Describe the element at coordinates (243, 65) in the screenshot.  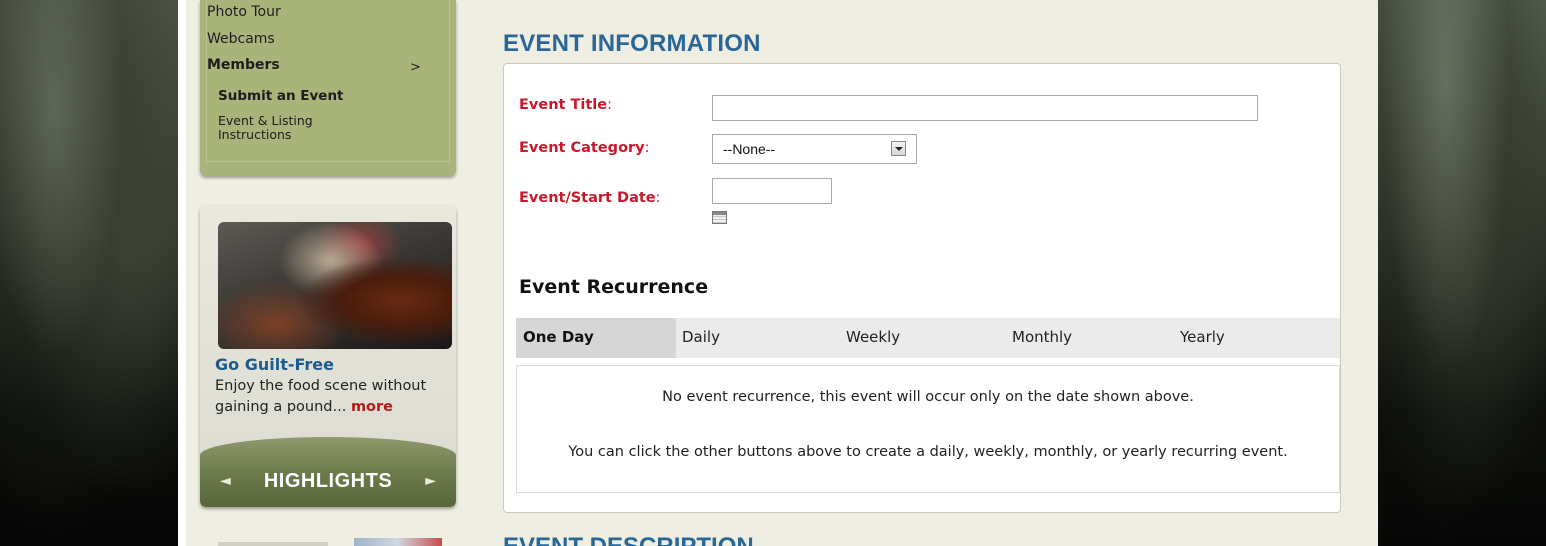
I see `nav-item-members: Members` at that location.